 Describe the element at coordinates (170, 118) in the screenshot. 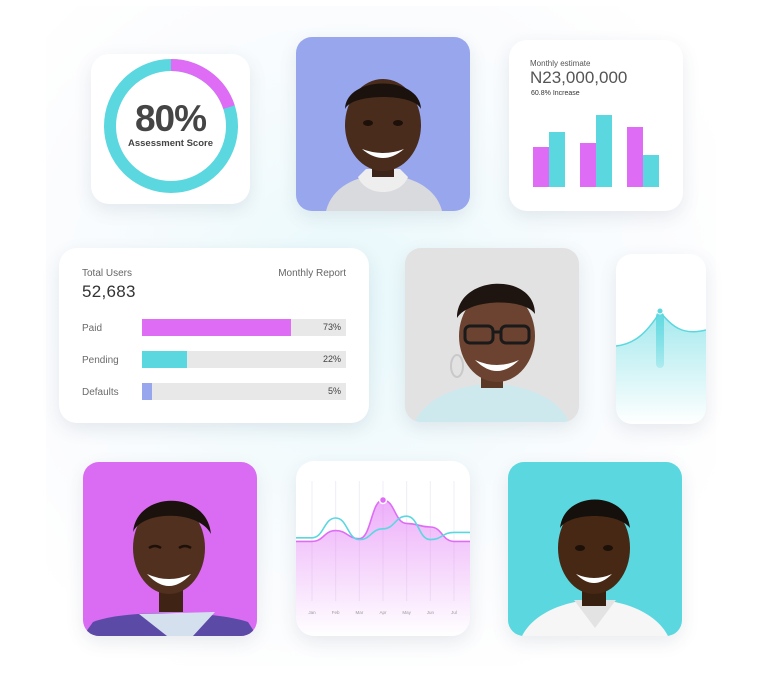

I see `score-value: 80%` at that location.